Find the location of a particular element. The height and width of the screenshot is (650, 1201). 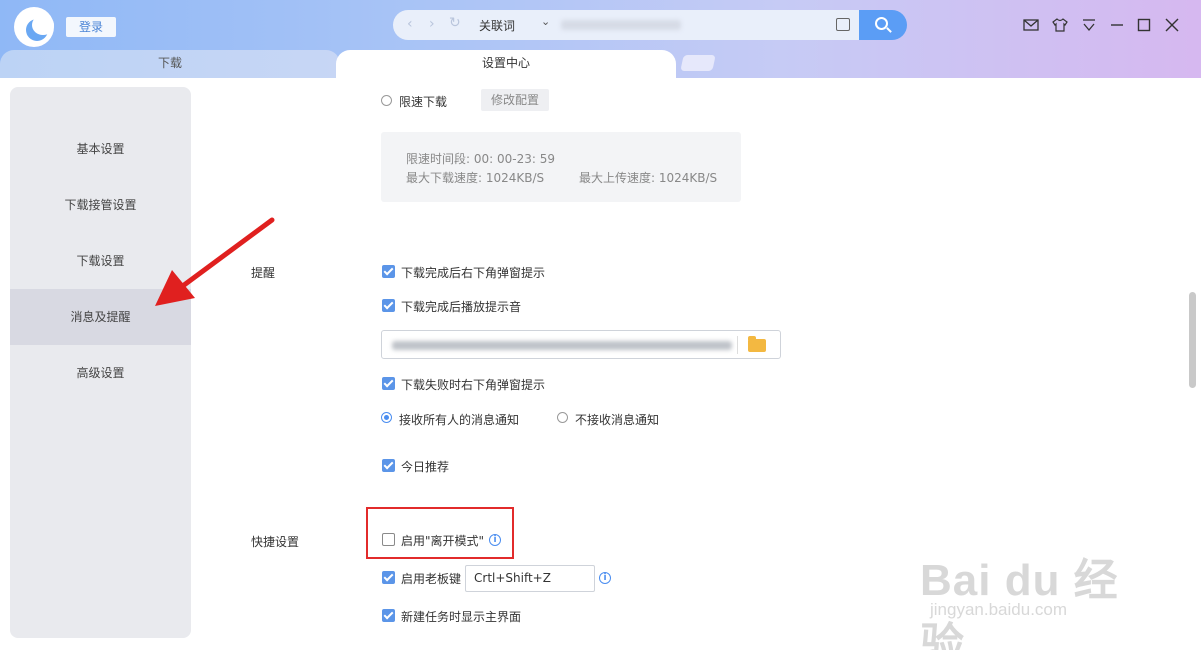

settings-sidebar: 基本设置 下载接管设置 下载设置 消息及提醒 高级设置 is located at coordinates (100, 362).